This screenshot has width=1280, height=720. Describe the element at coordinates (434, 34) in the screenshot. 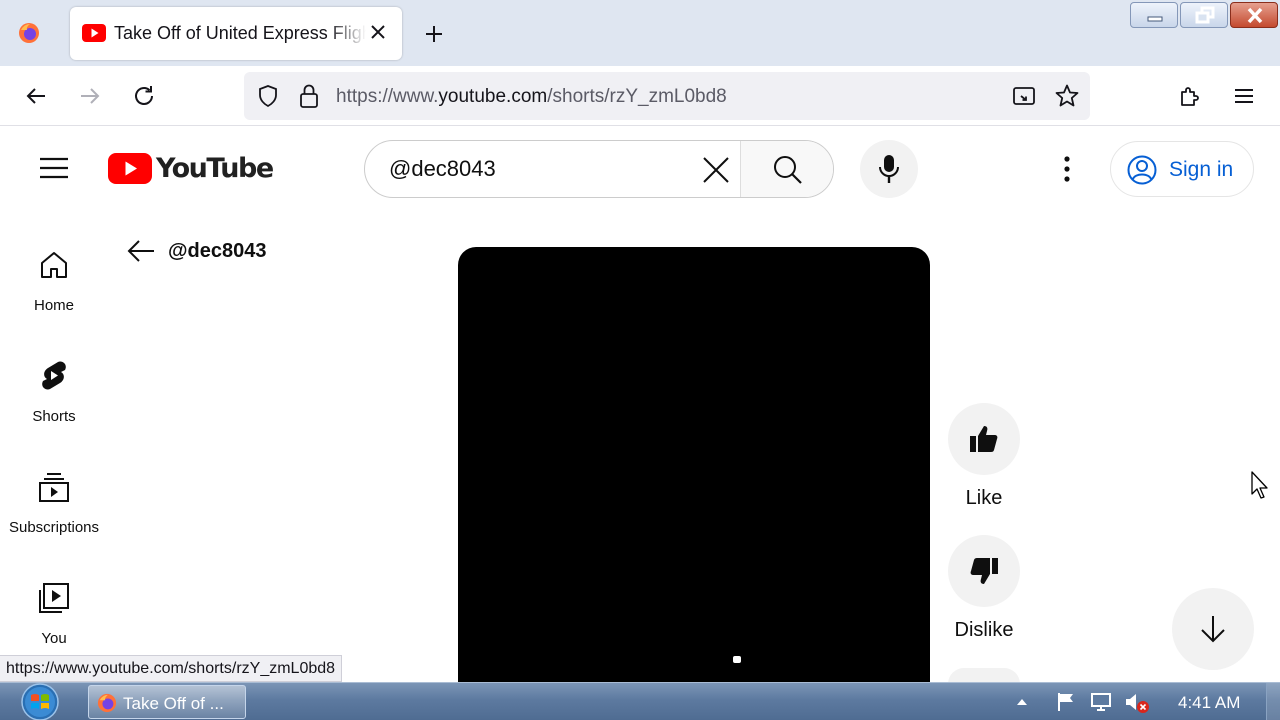

I see `new-tab-icon` at that location.